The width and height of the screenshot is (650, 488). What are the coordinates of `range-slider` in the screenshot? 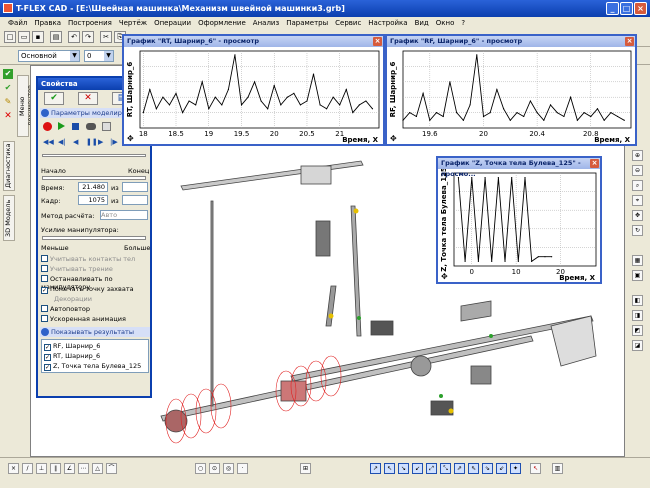 It's located at (94, 178).